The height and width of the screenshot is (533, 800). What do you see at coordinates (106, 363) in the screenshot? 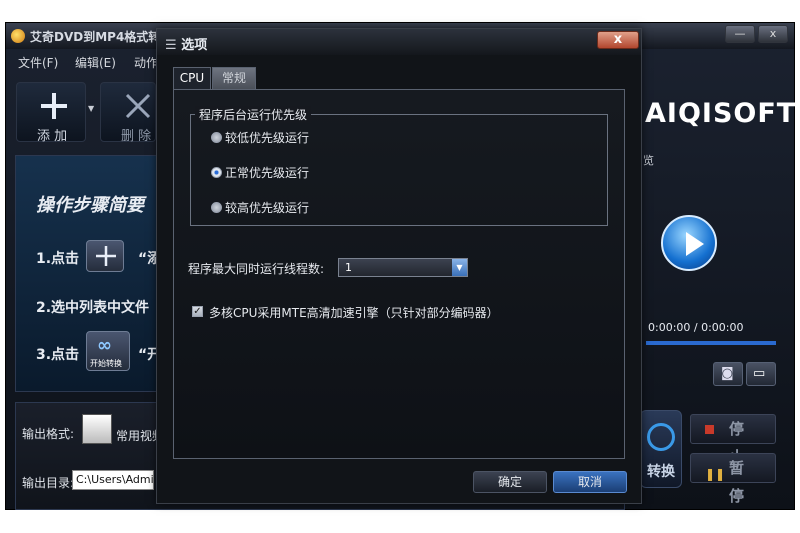
I see `convert-icon-caption: 开始转换` at bounding box center [106, 363].